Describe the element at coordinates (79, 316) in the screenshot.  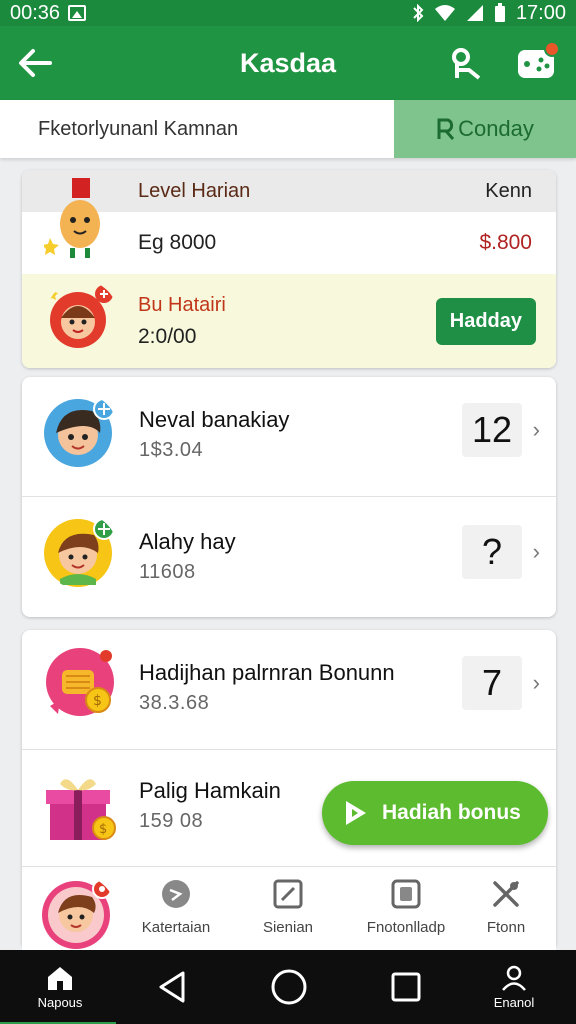
I see `girl-avatar-icon` at that location.